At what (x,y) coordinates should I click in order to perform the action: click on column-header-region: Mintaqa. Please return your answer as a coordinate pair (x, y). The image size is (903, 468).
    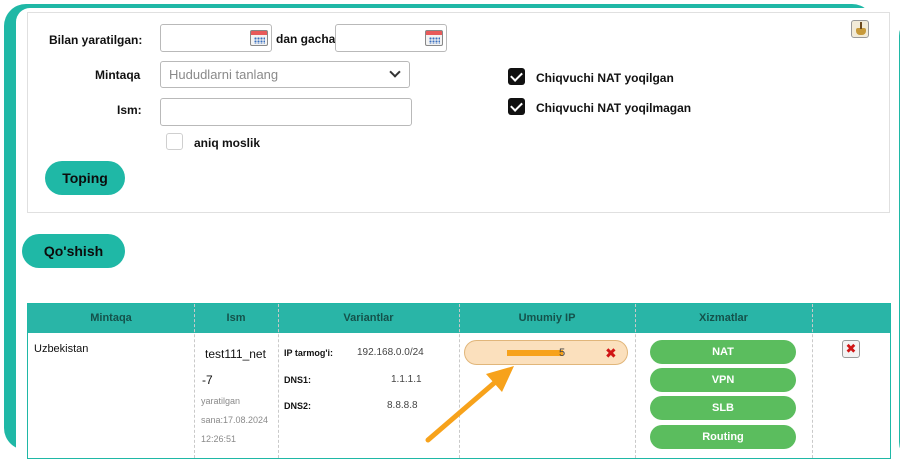
    Looking at the image, I should click on (111, 318).